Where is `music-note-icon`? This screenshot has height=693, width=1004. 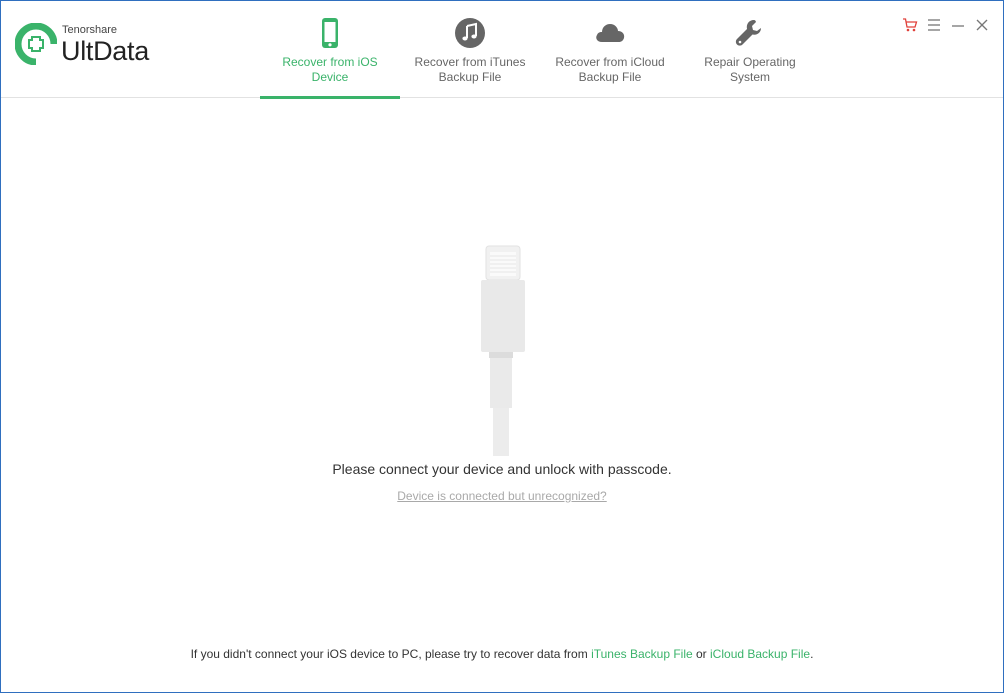 music-note-icon is located at coordinates (470, 33).